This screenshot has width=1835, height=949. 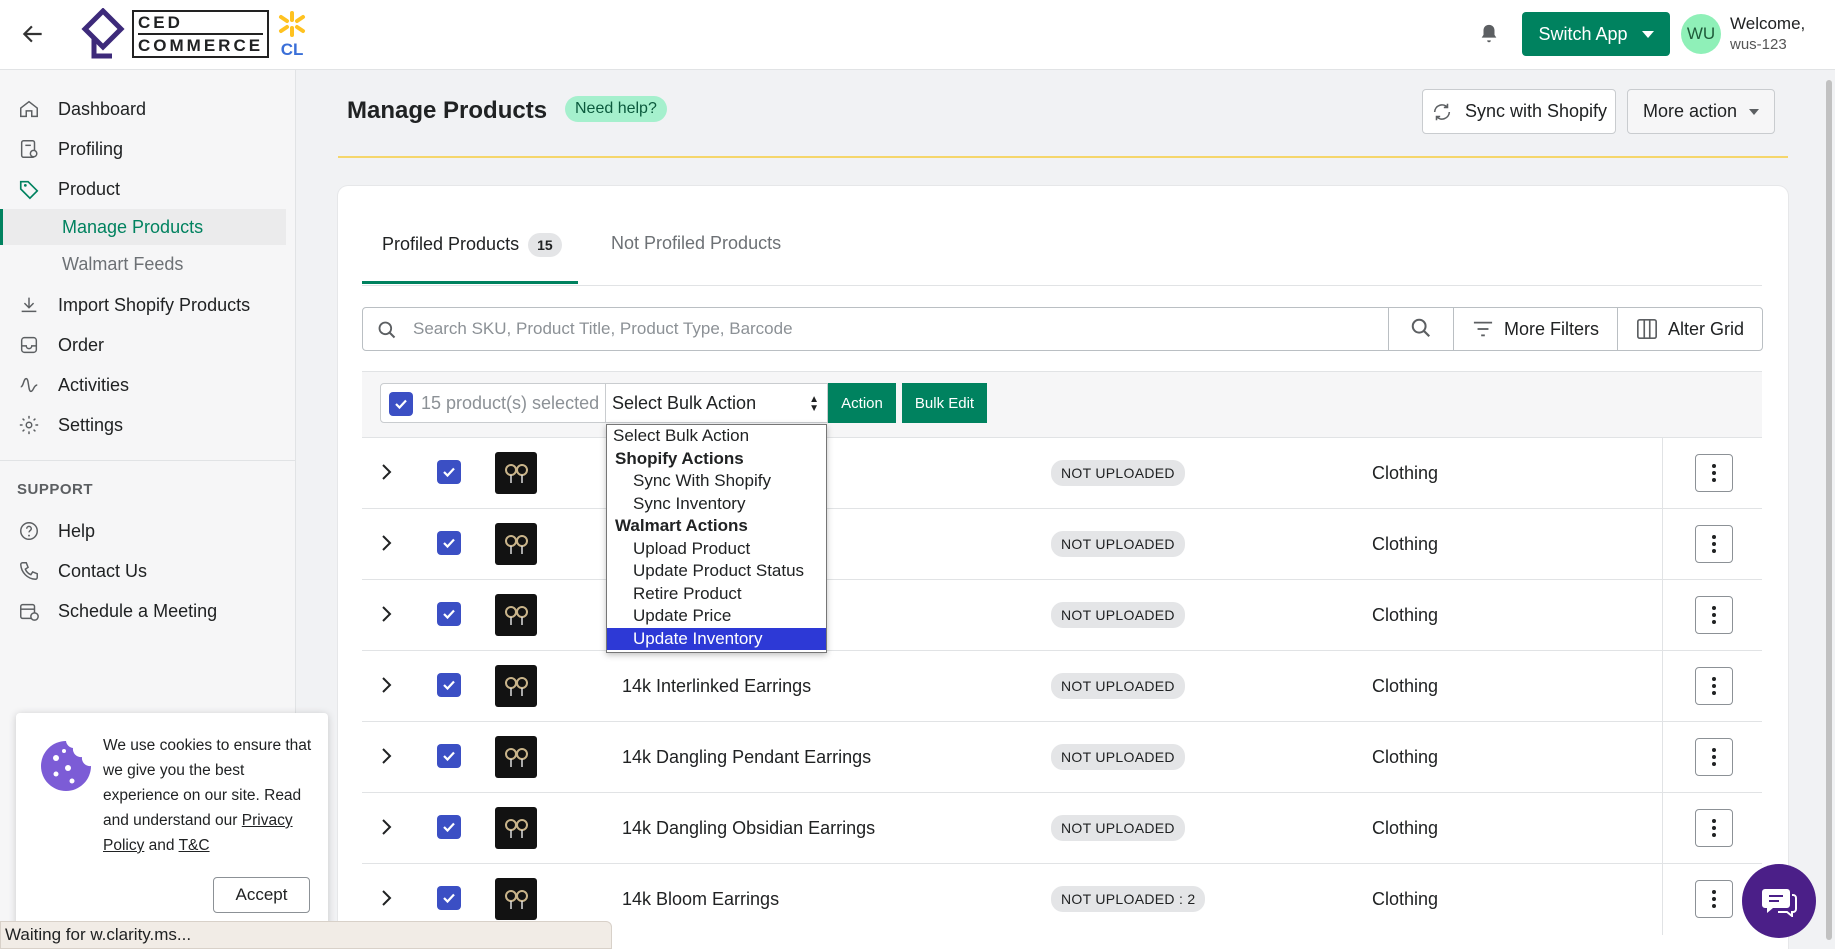 What do you see at coordinates (33, 35) in the screenshot?
I see `back-button` at bounding box center [33, 35].